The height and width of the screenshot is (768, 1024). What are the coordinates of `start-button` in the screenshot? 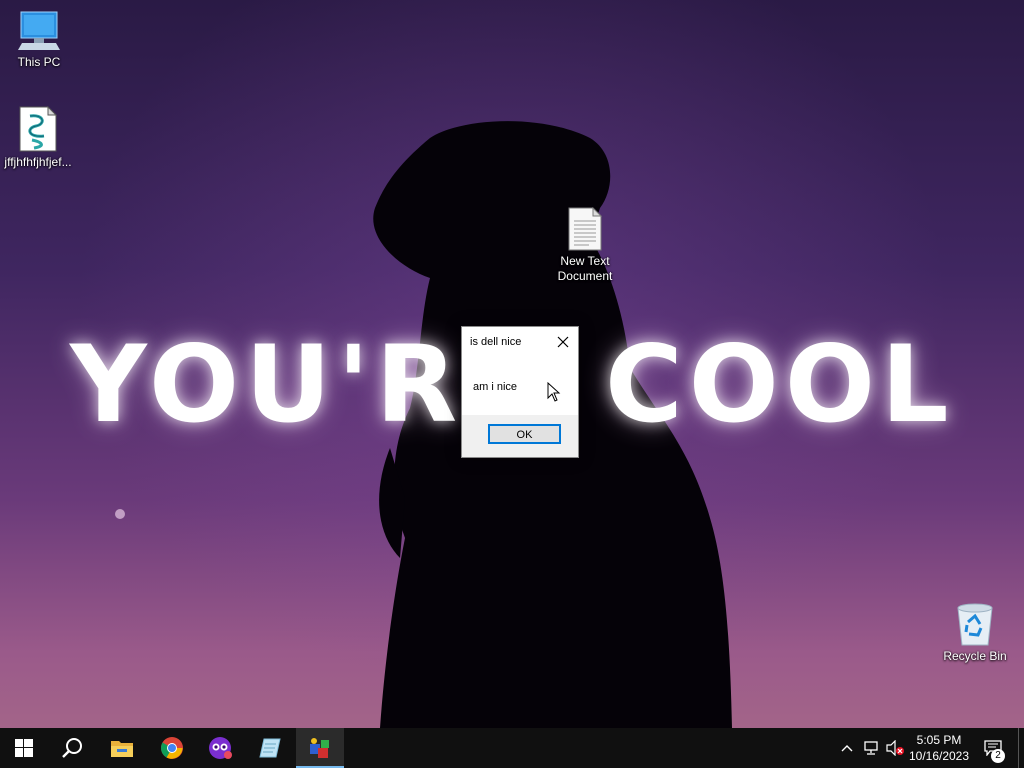 It's located at (24, 748).